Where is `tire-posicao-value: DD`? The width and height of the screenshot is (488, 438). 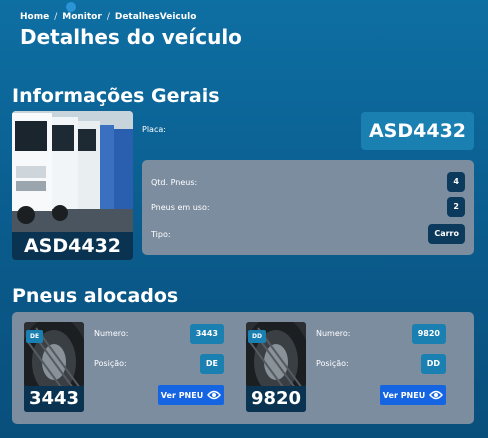 tire-posicao-value: DD is located at coordinates (433, 364).